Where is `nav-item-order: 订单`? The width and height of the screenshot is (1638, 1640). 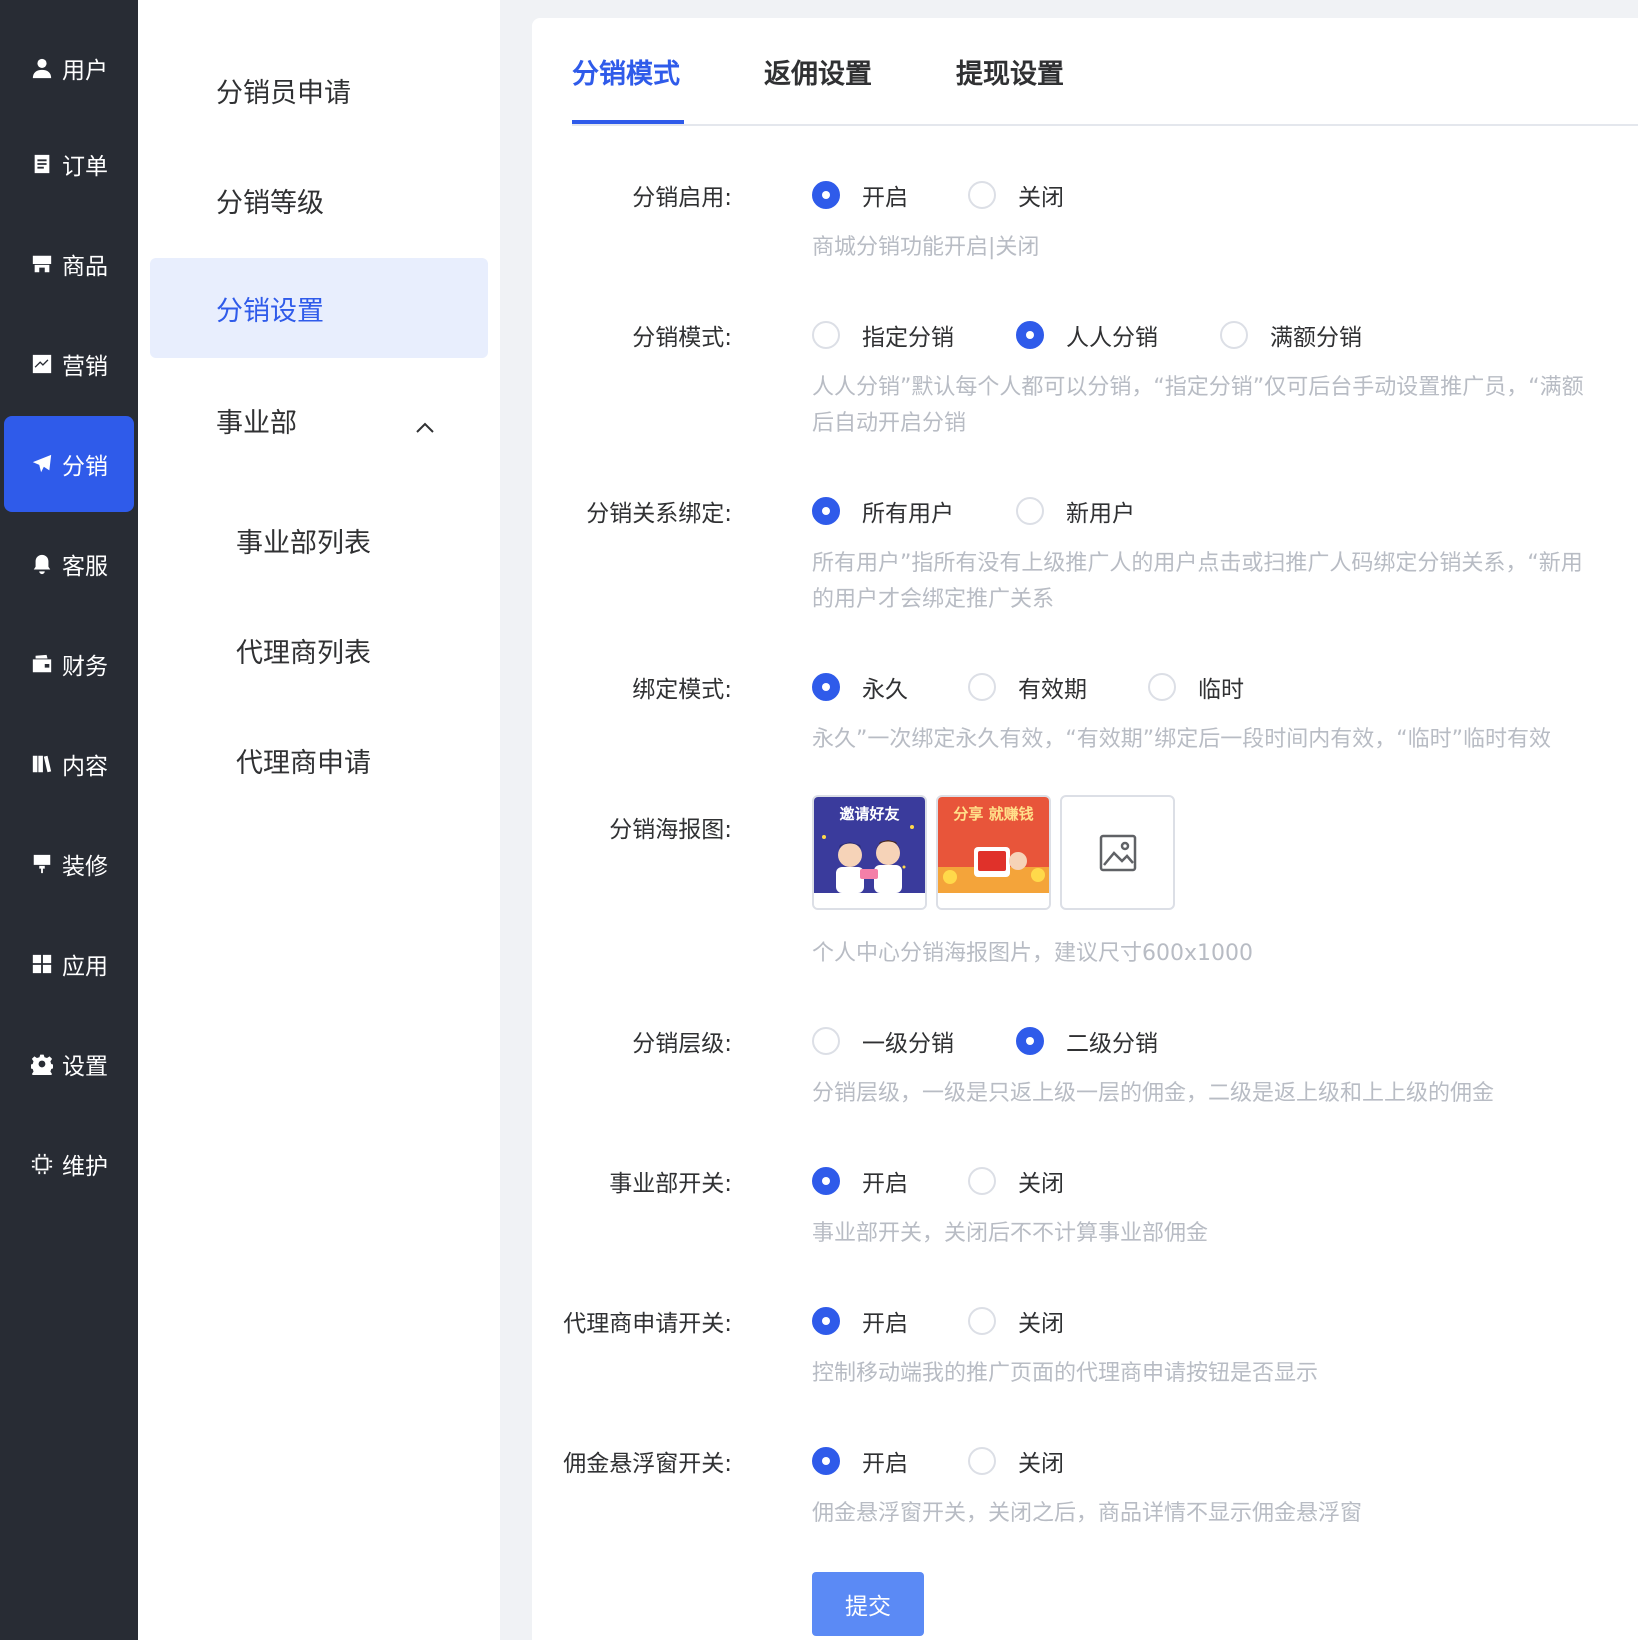
nav-item-order: 订单 is located at coordinates (69, 164).